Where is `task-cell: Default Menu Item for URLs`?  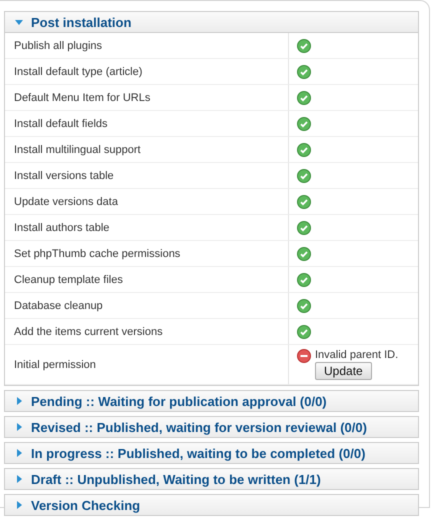
task-cell: Default Menu Item for URLs is located at coordinates (146, 98).